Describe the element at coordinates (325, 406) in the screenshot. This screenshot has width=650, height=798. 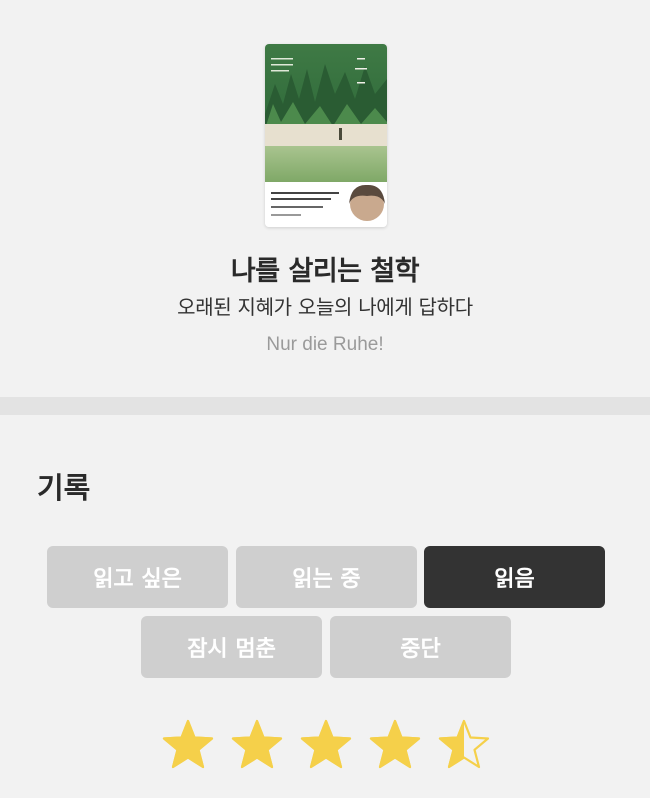
I see `section-divider` at that location.